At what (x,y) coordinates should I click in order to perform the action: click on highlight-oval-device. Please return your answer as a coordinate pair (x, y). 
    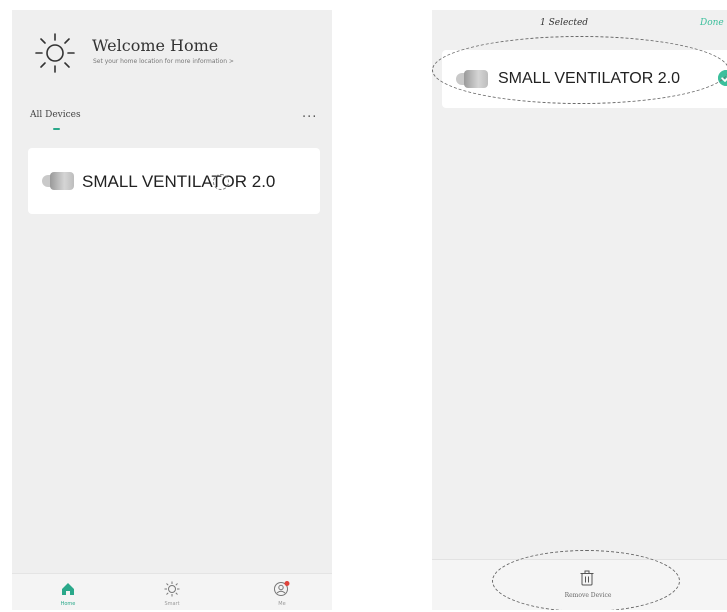
    Looking at the image, I should click on (579, 70).